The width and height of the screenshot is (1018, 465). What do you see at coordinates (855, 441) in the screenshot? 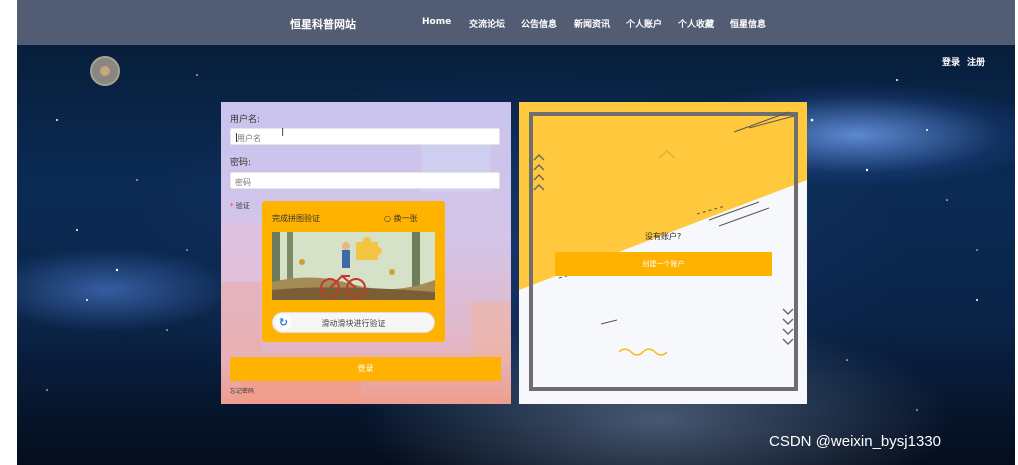
I see `csdn-watermark: CSDN @weixin_bysj1330` at bounding box center [855, 441].